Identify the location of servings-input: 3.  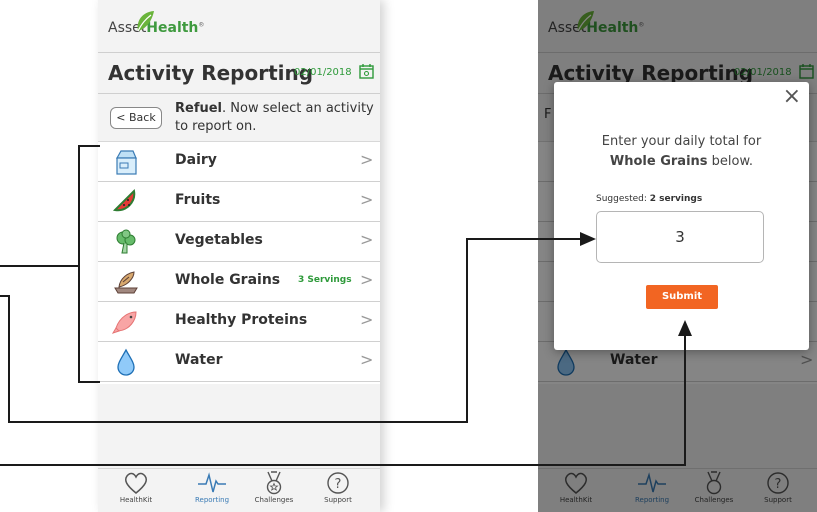
(680, 237).